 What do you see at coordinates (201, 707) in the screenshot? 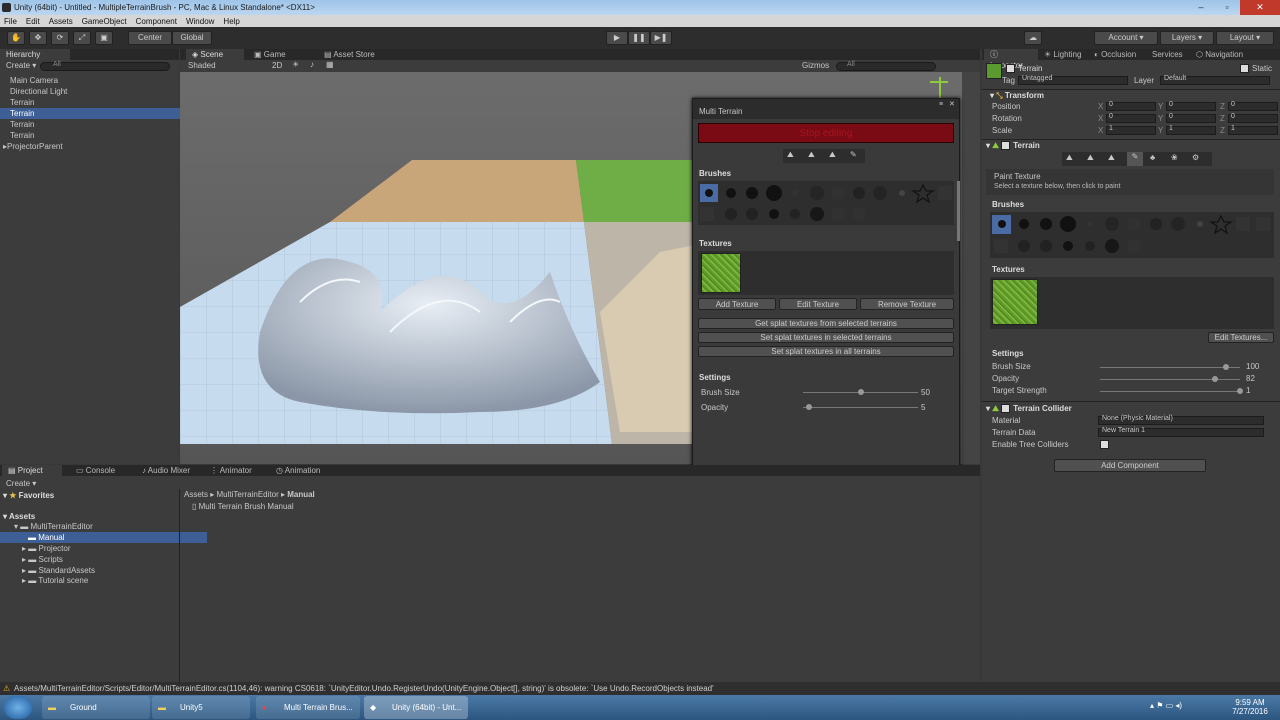
I see `taskbar-item-unity5: ▬ Unity5` at bounding box center [201, 707].